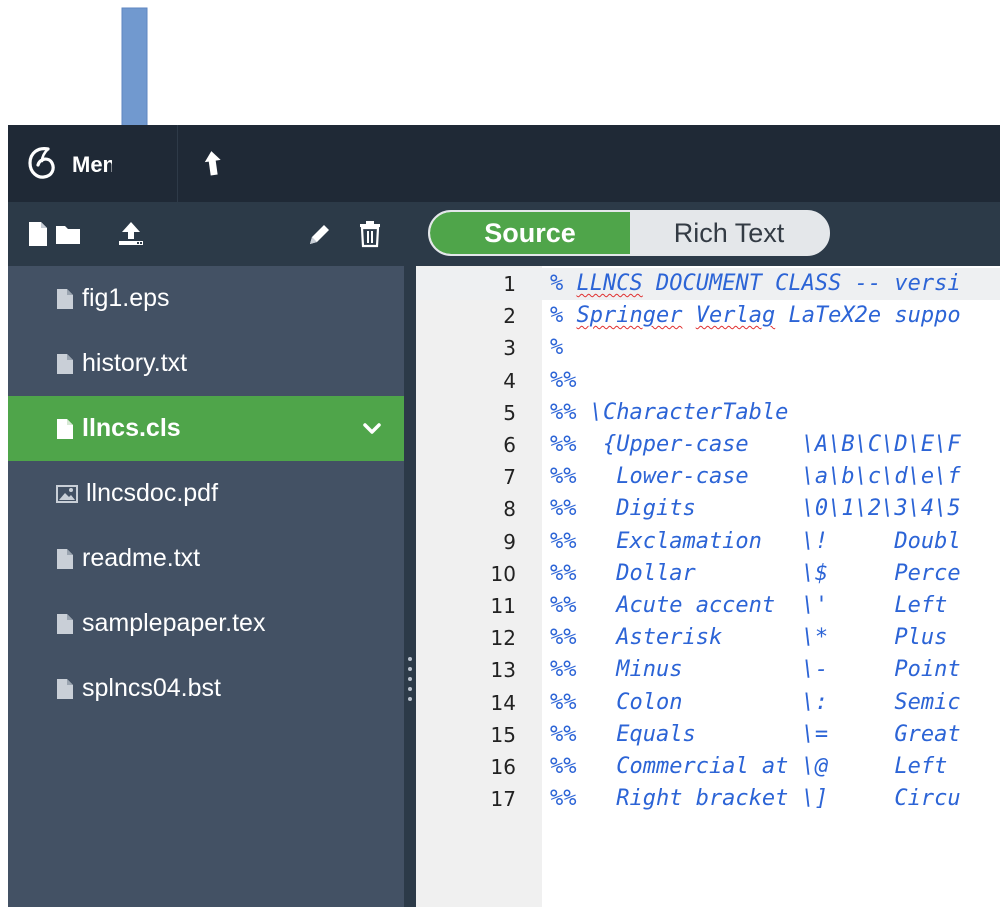 This screenshot has height=907, width=1000. What do you see at coordinates (509, 316) in the screenshot?
I see `line-number: 2` at bounding box center [509, 316].